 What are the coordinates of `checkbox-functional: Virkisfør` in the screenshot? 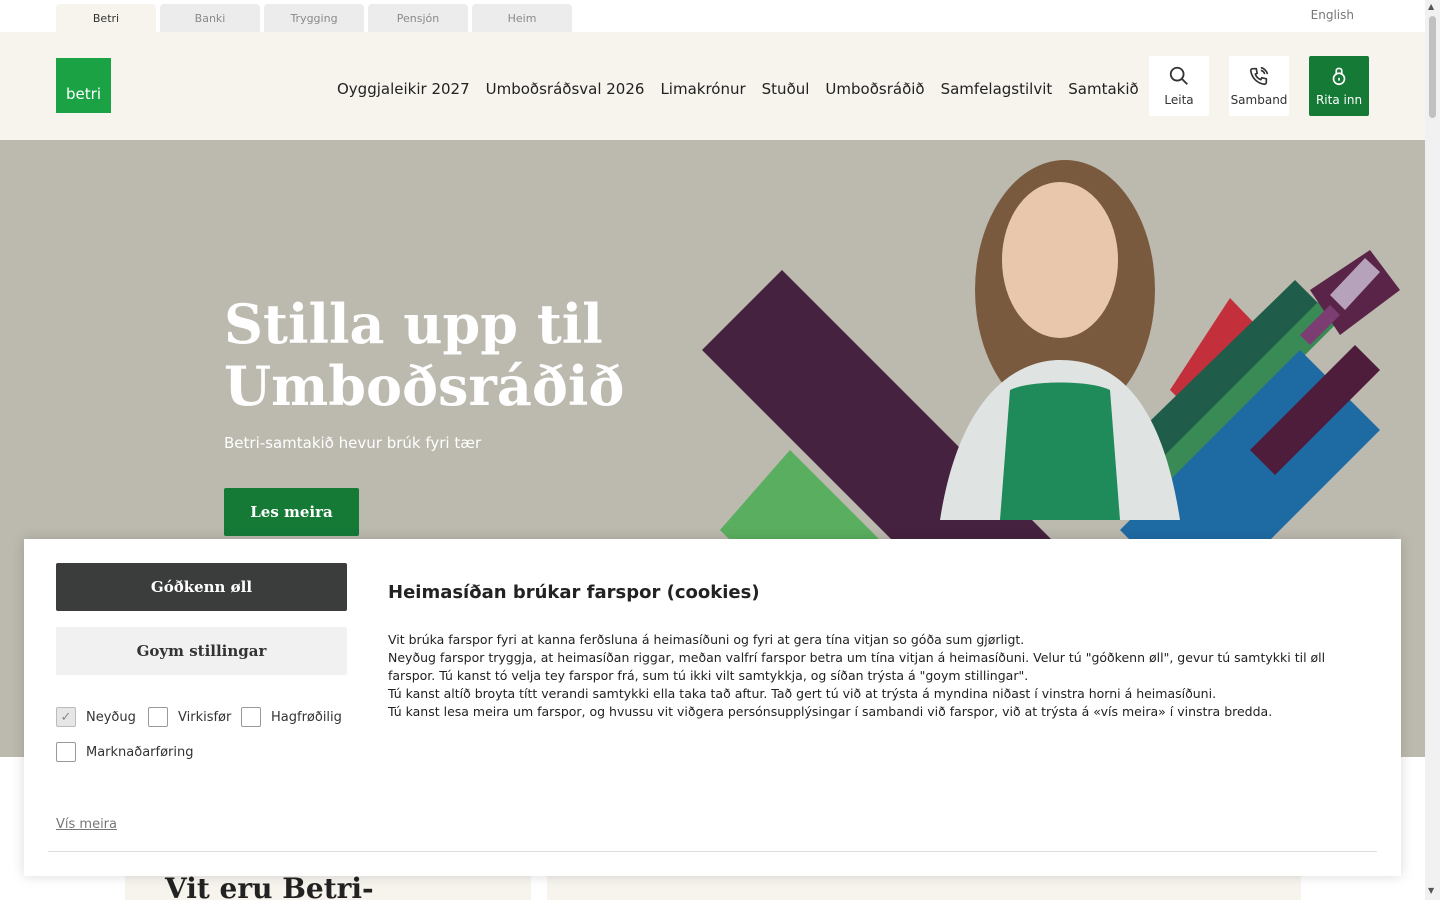 It's located at (189, 717).